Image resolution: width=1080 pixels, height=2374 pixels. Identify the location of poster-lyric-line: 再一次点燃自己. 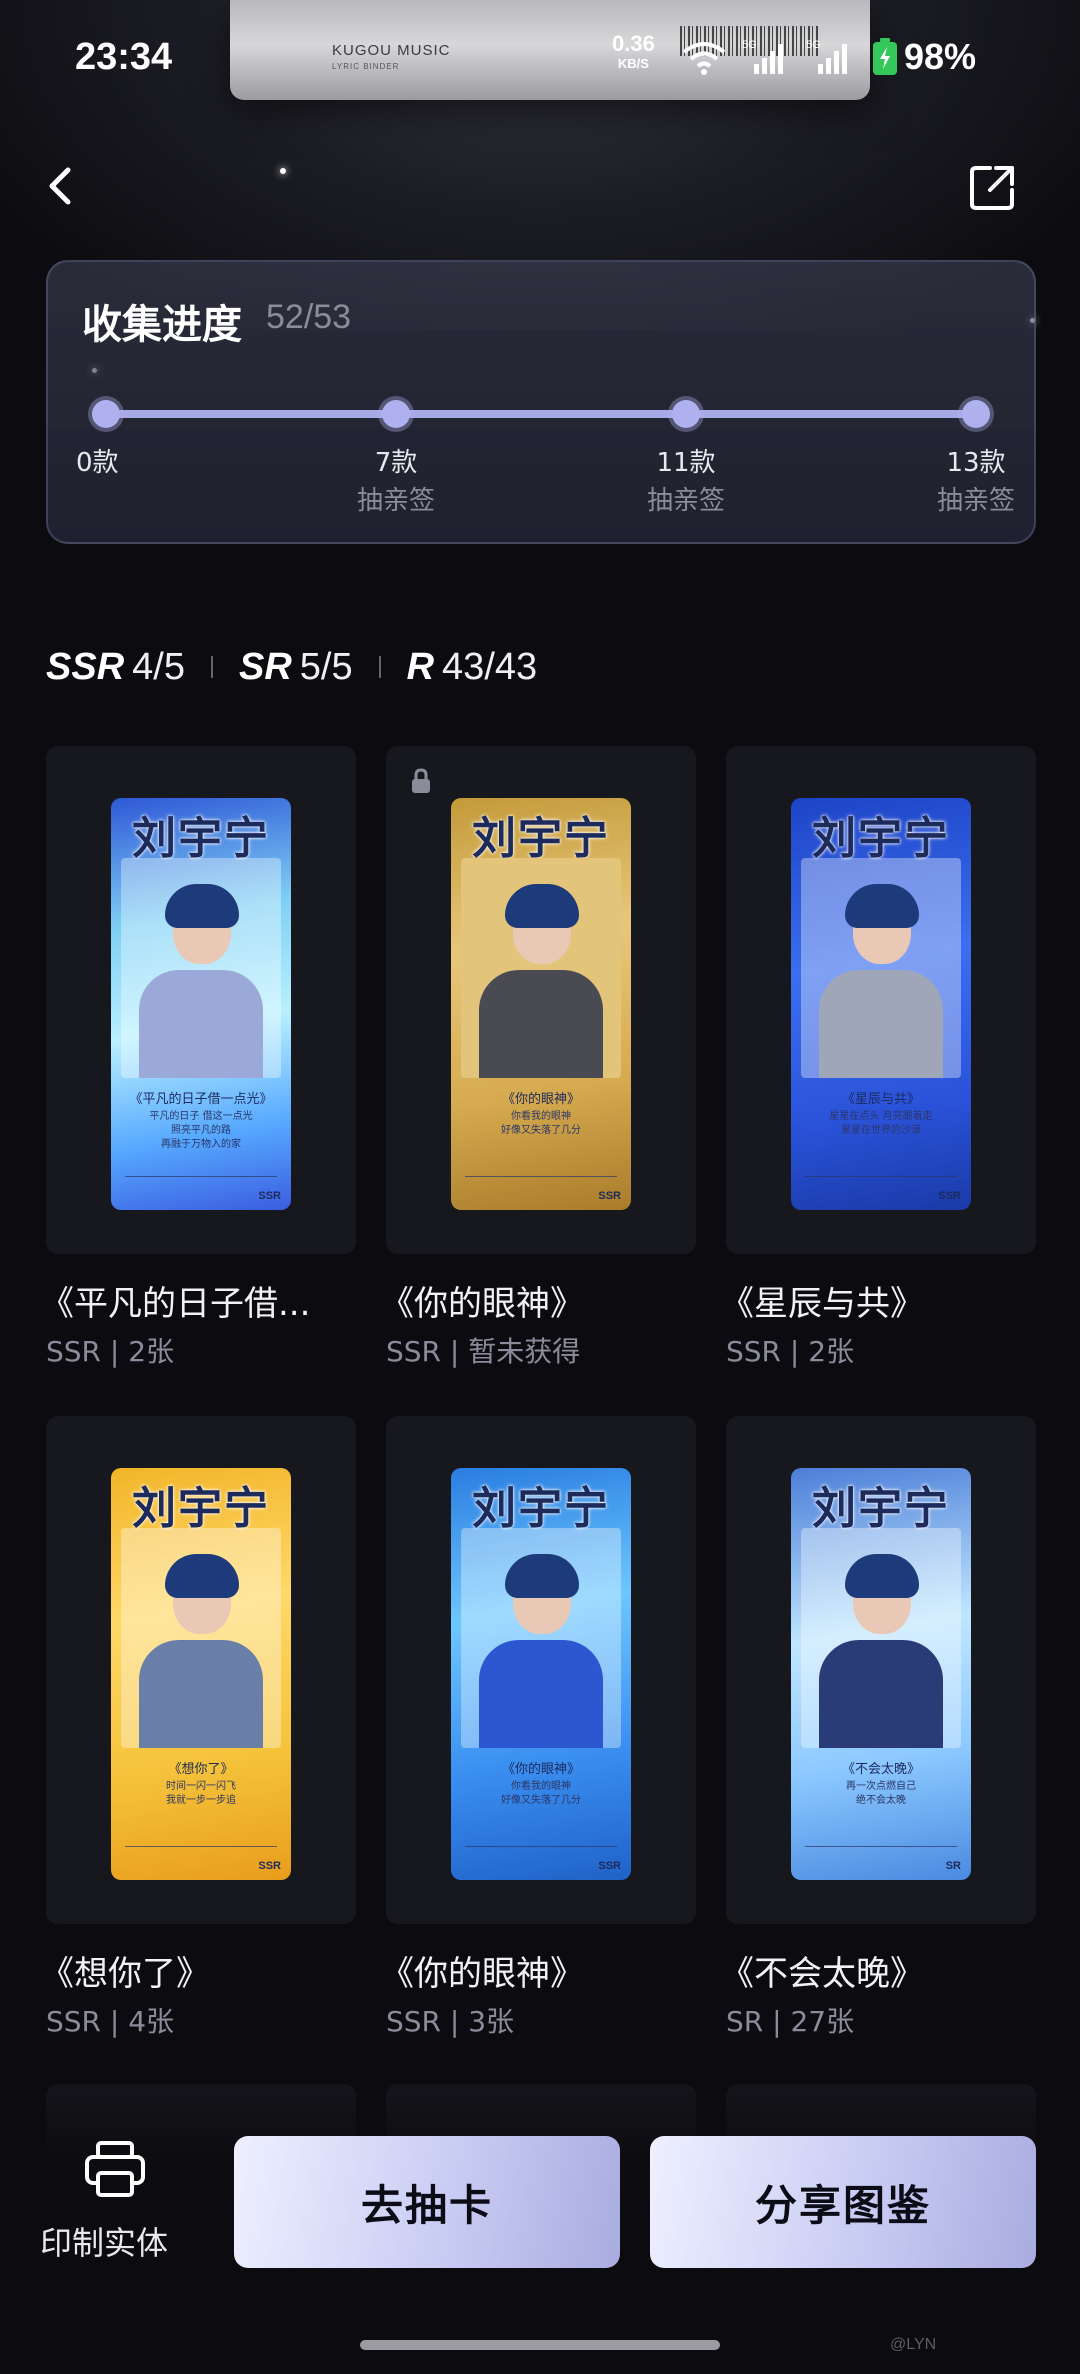
(881, 1786).